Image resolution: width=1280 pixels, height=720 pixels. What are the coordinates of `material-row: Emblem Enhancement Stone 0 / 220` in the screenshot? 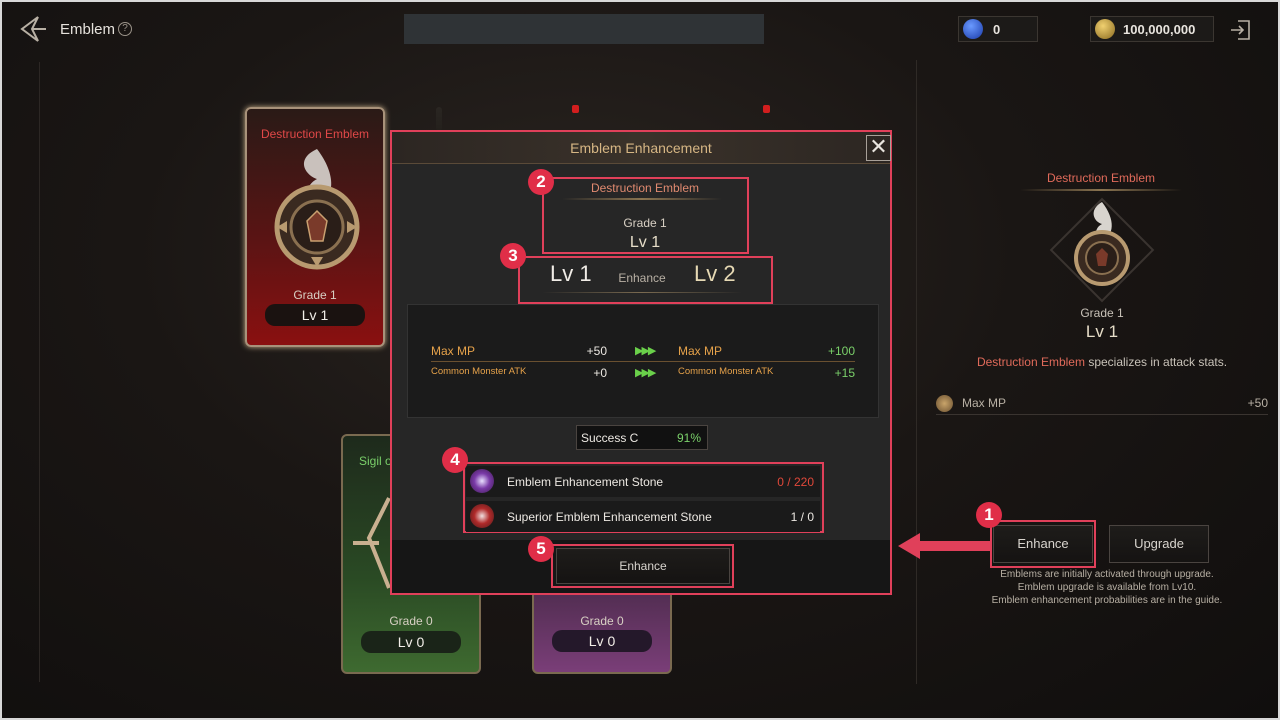 It's located at (643, 481).